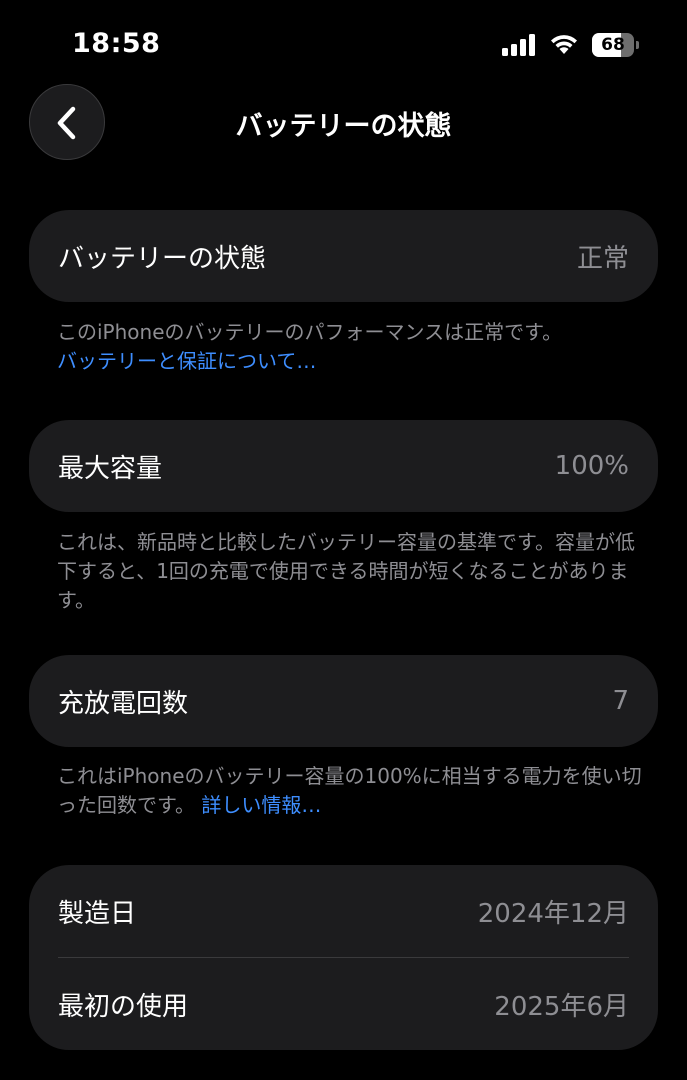  I want to click on cellular-signal-icon, so click(518, 45).